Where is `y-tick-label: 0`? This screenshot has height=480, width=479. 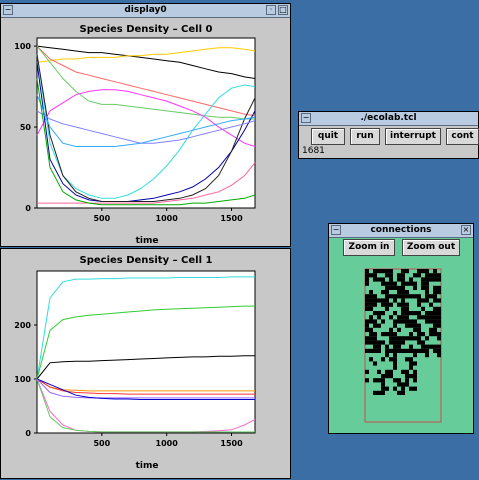 y-tick-label: 0 is located at coordinates (28, 433).